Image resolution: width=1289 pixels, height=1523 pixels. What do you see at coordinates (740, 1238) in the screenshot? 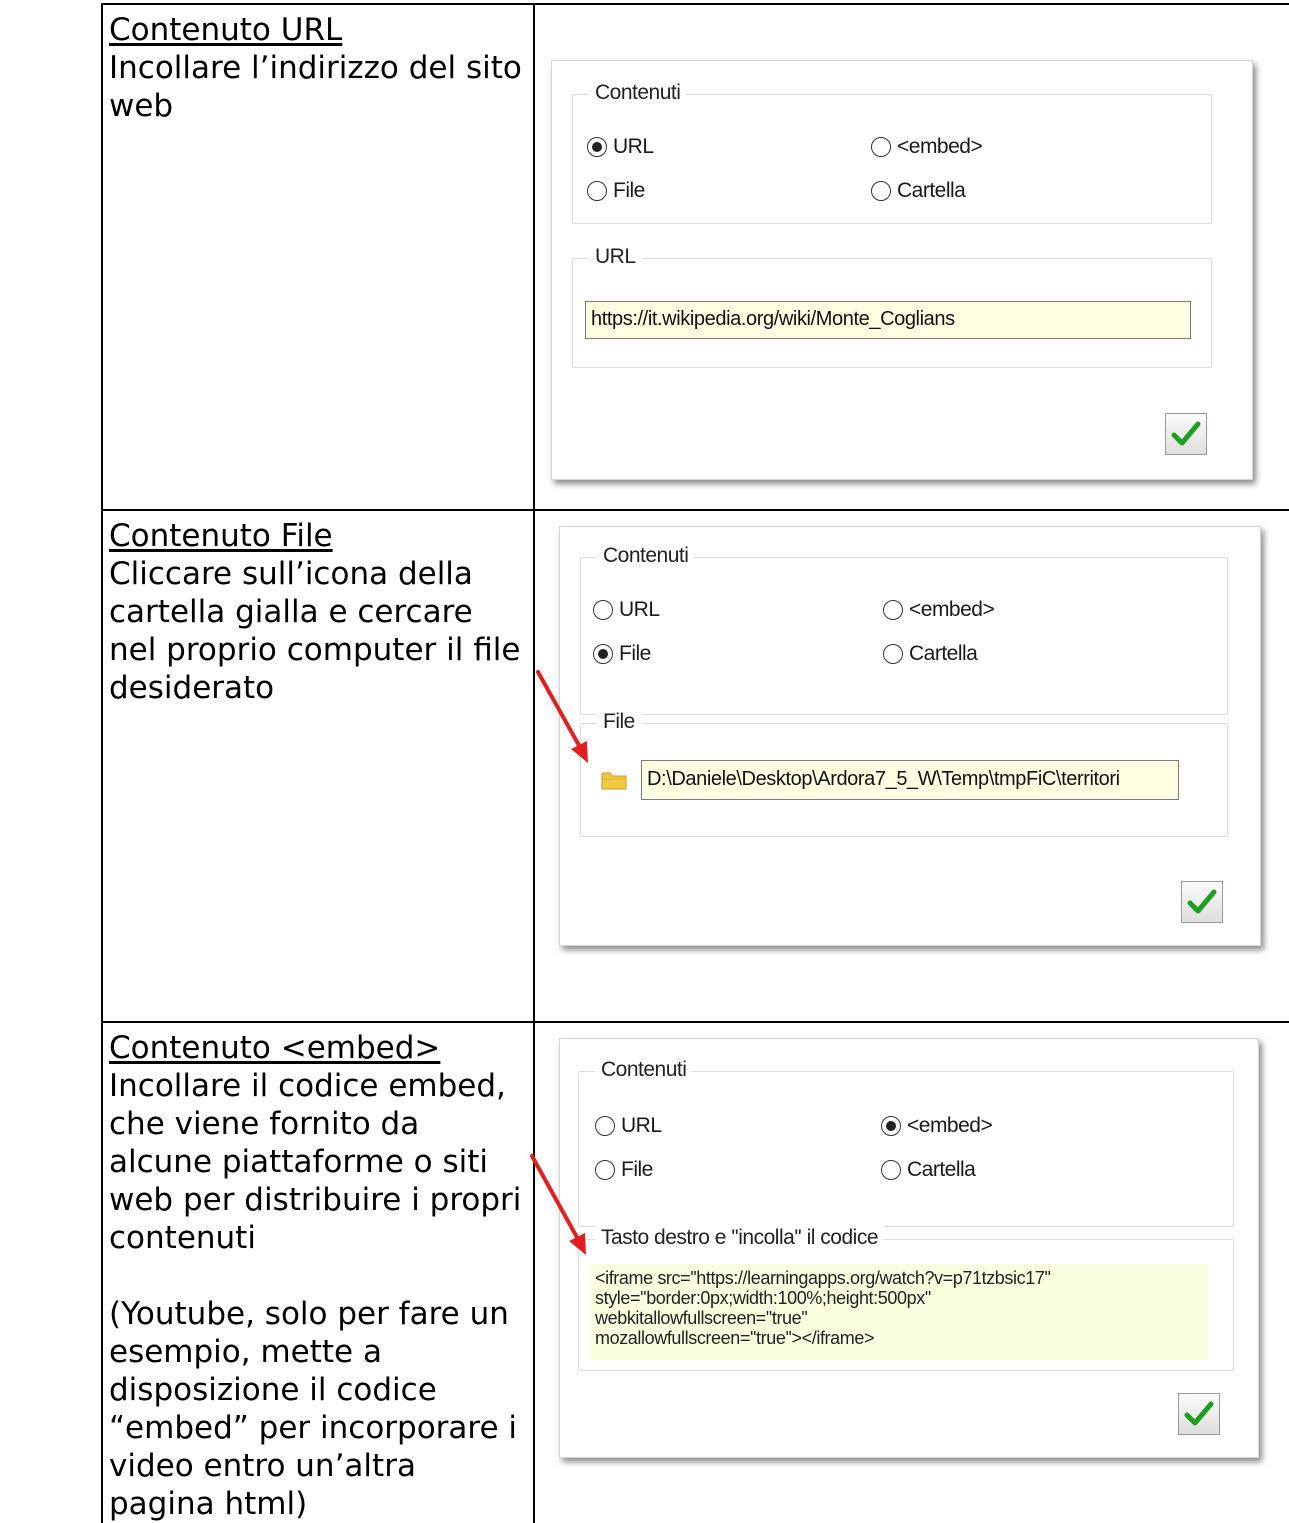
I see `groupbox-title: Tasto destro e ''incolla'' il codice` at bounding box center [740, 1238].